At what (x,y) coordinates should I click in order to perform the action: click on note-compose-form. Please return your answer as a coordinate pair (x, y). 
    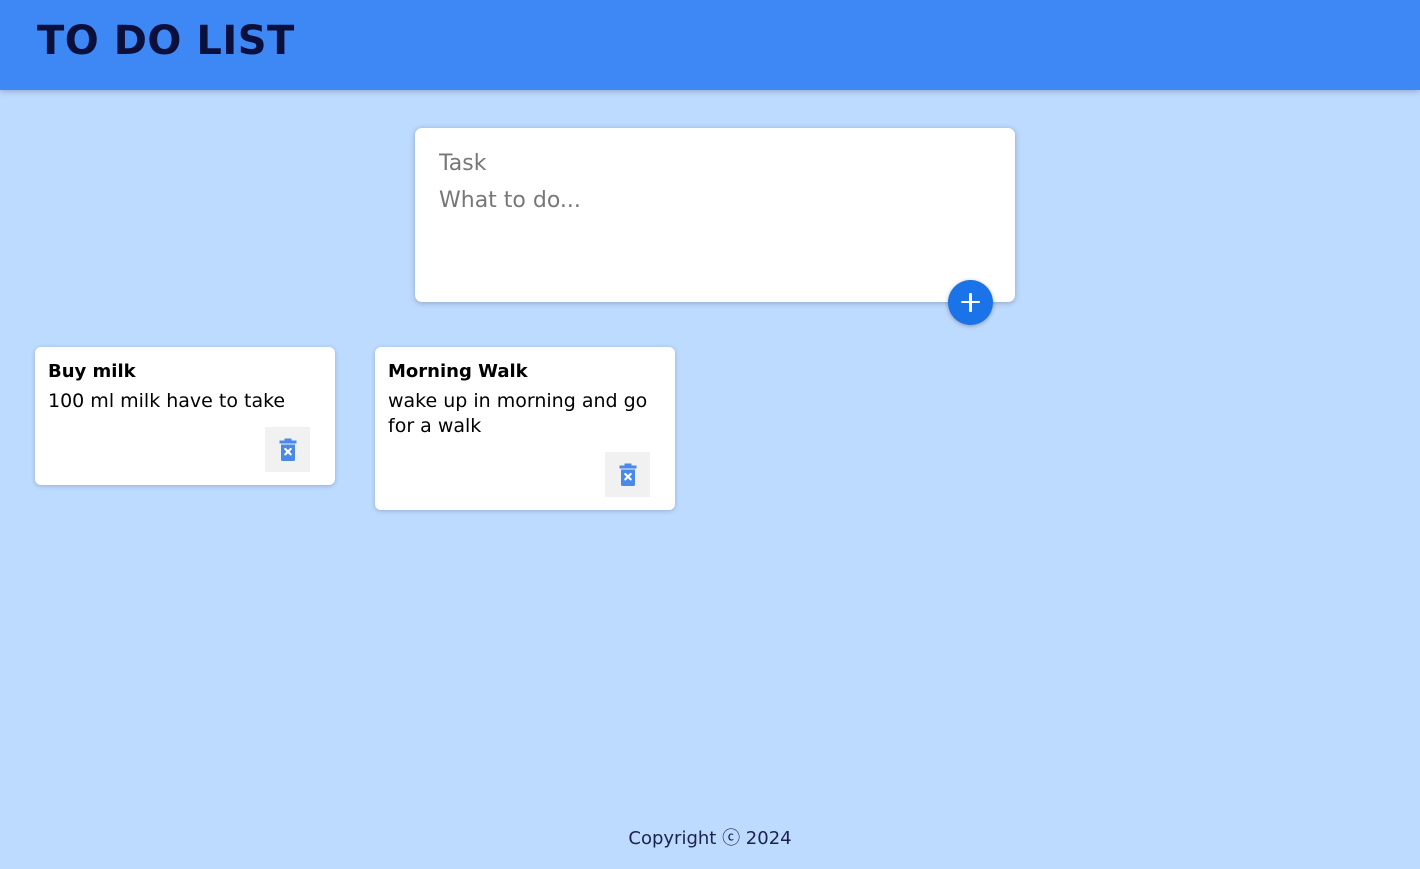
    Looking at the image, I should click on (715, 215).